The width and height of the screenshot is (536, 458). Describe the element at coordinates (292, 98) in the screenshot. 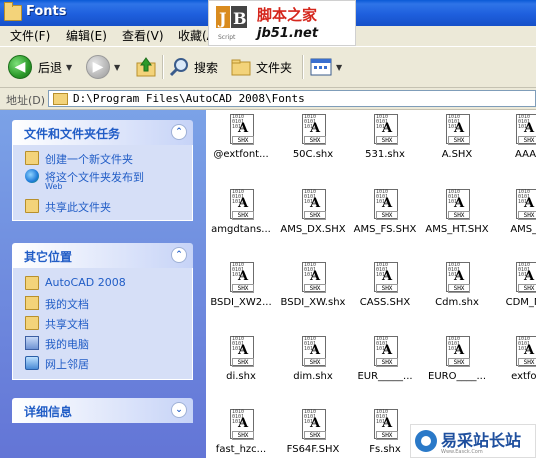

I see `address-input: D:\Program Files\AutoCAD 2008\Fonts` at that location.